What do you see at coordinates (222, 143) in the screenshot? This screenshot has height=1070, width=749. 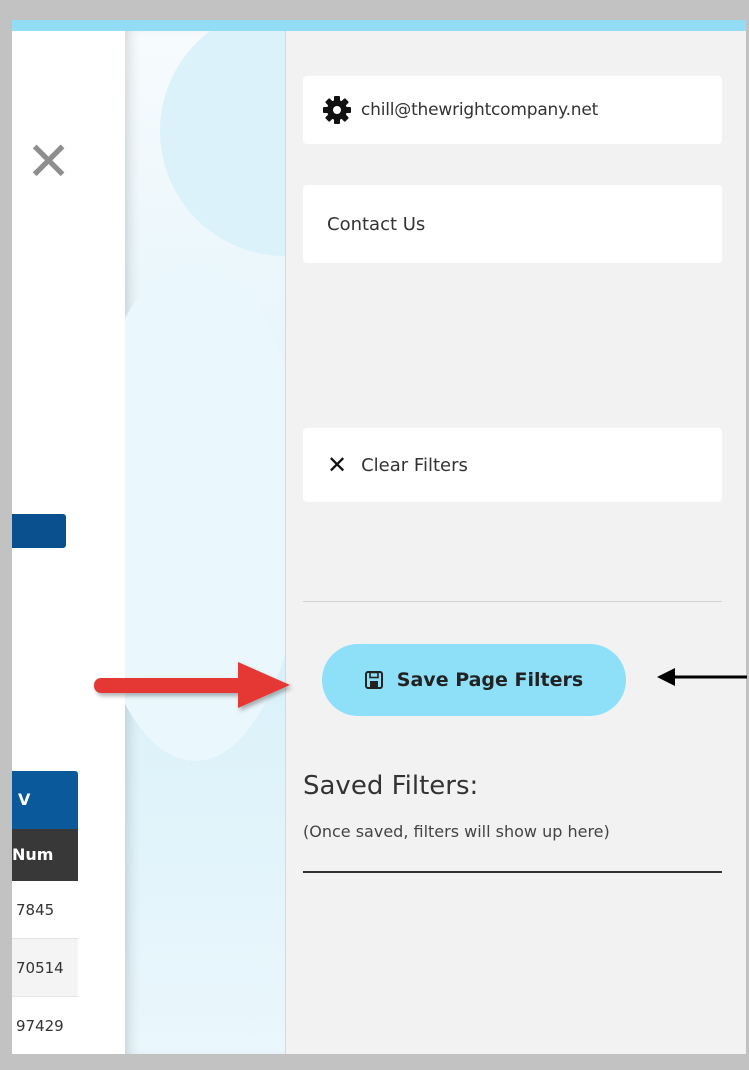 I see `decorative-circle` at bounding box center [222, 143].